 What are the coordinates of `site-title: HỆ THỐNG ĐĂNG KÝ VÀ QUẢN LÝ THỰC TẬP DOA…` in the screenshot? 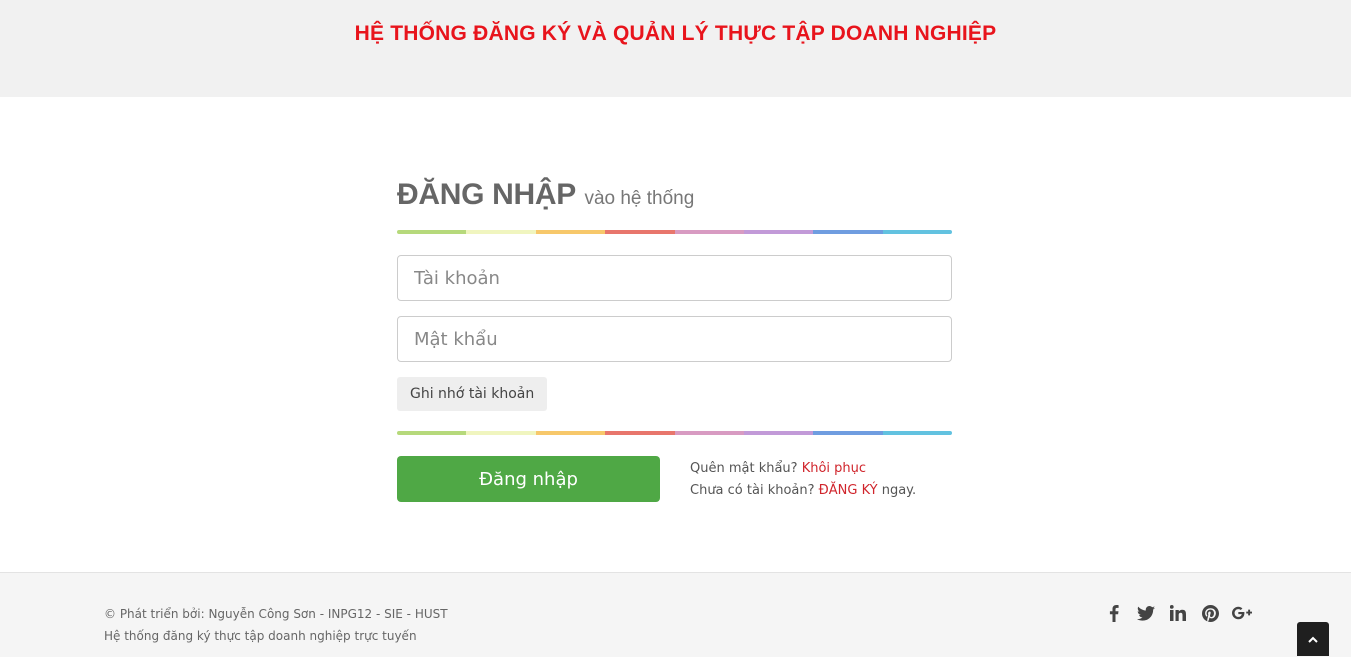 It's located at (675, 33).